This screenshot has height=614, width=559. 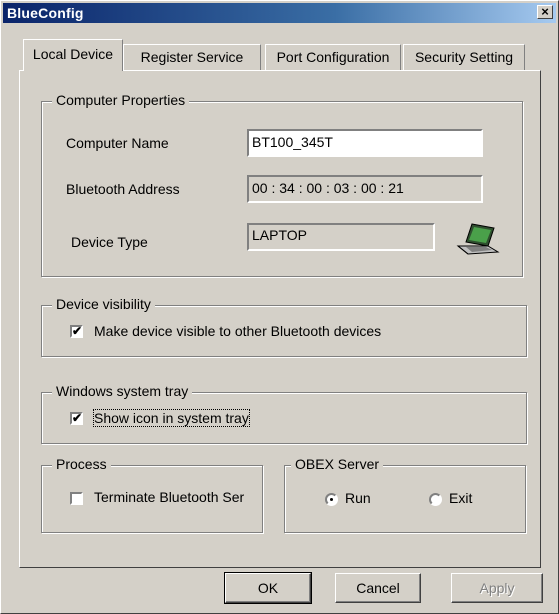 I want to click on apply-button: Apply, so click(x=497, y=588).